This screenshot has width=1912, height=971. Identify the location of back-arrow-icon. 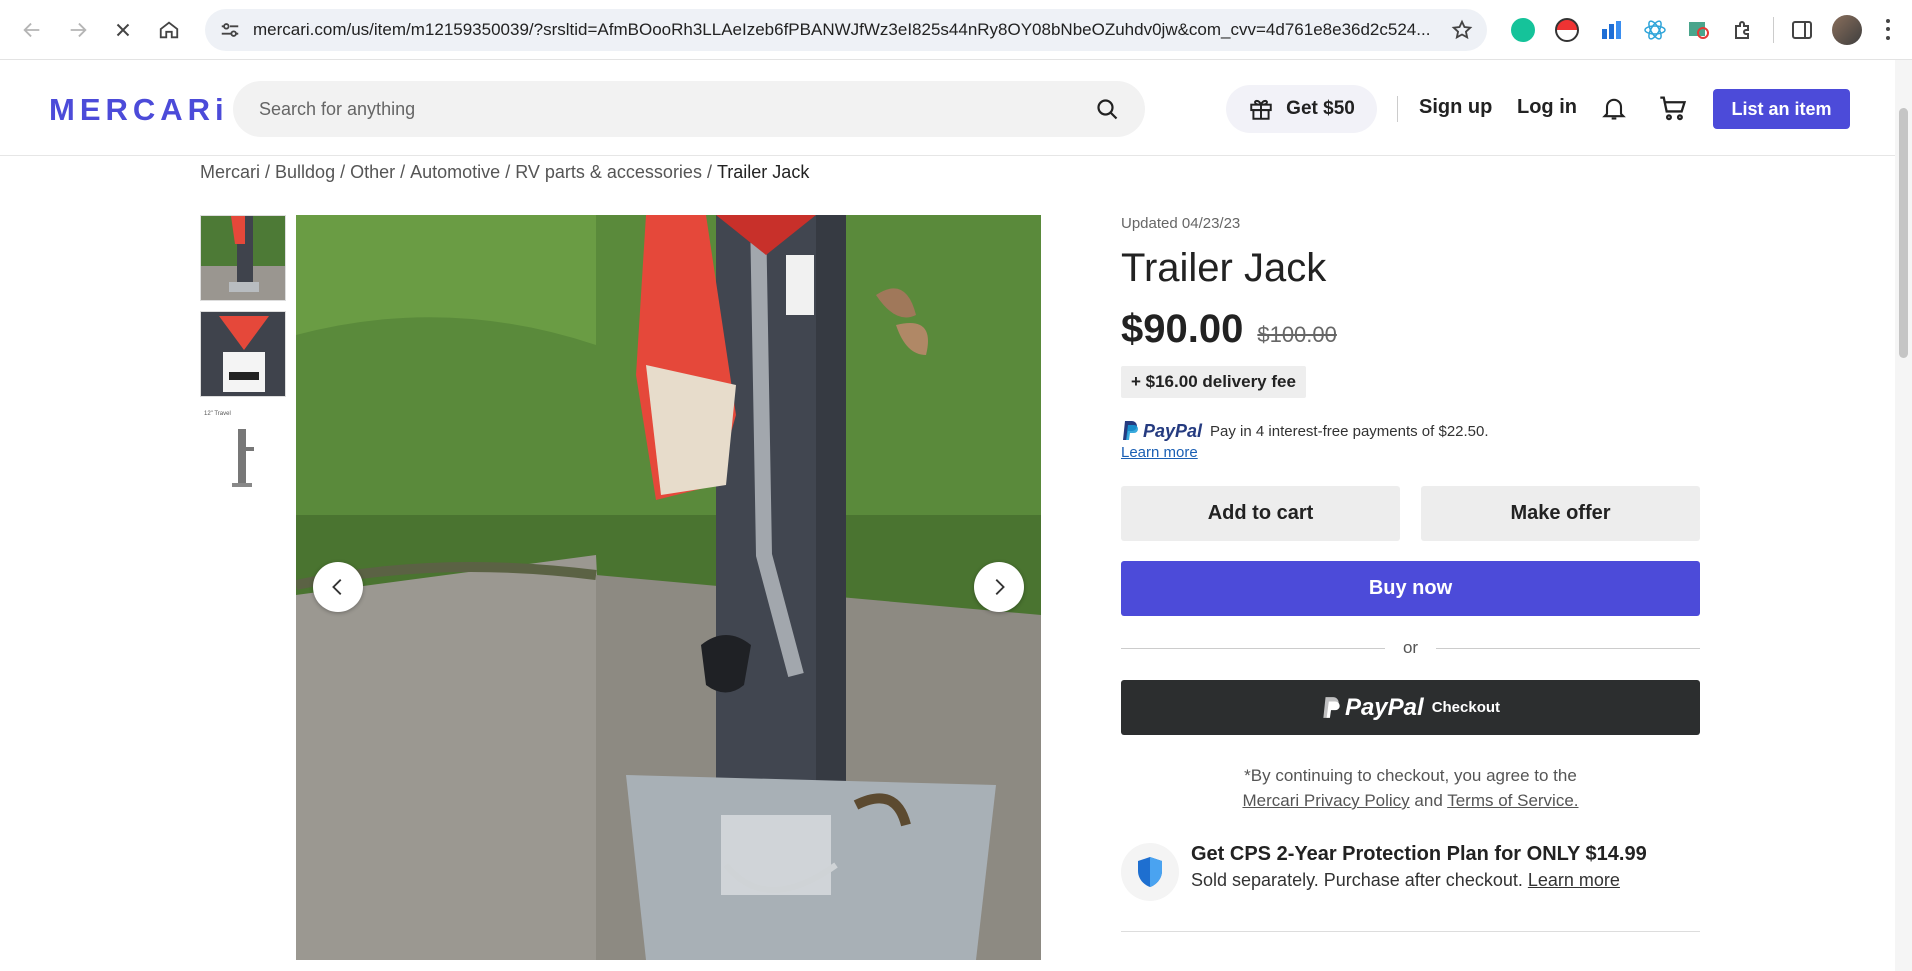
(32, 30).